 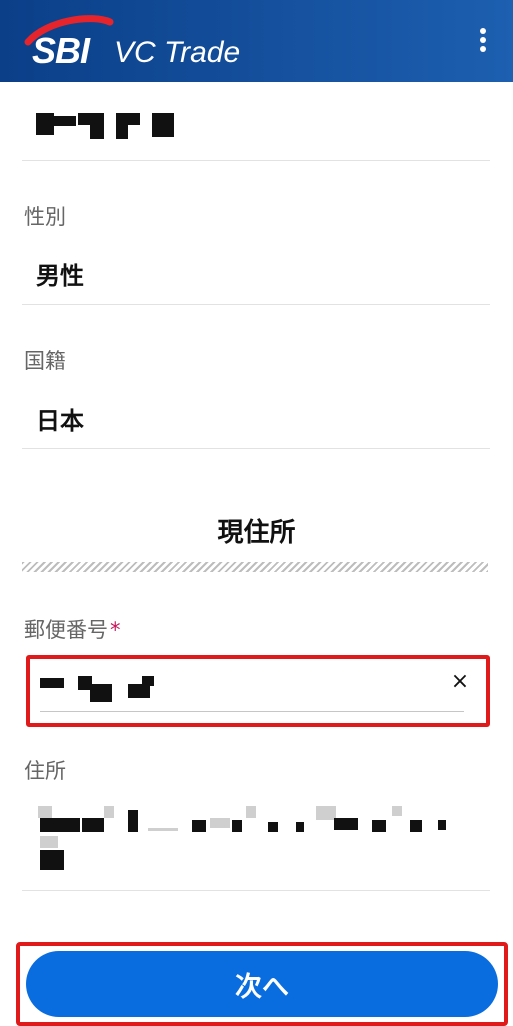 I want to click on logo-sbi-text: SBI, so click(x=61, y=50).